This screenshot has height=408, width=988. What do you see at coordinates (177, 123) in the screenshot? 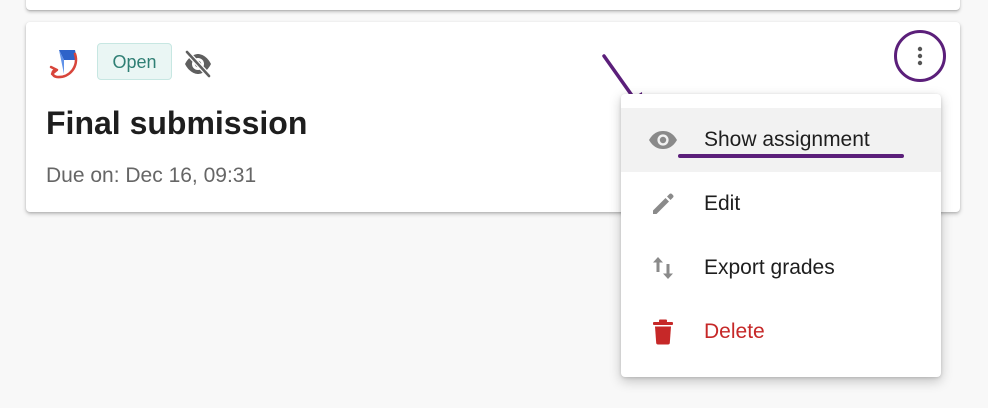
I see `assignment-title: Final submission` at bounding box center [177, 123].